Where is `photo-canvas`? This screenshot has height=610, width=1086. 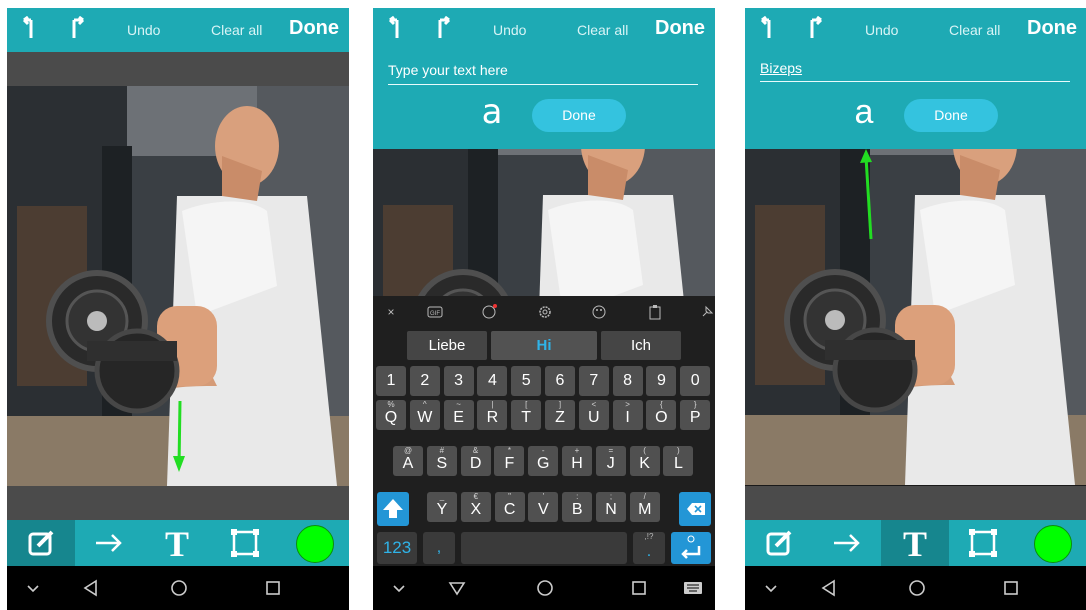
photo-canvas is located at coordinates (544, 222).